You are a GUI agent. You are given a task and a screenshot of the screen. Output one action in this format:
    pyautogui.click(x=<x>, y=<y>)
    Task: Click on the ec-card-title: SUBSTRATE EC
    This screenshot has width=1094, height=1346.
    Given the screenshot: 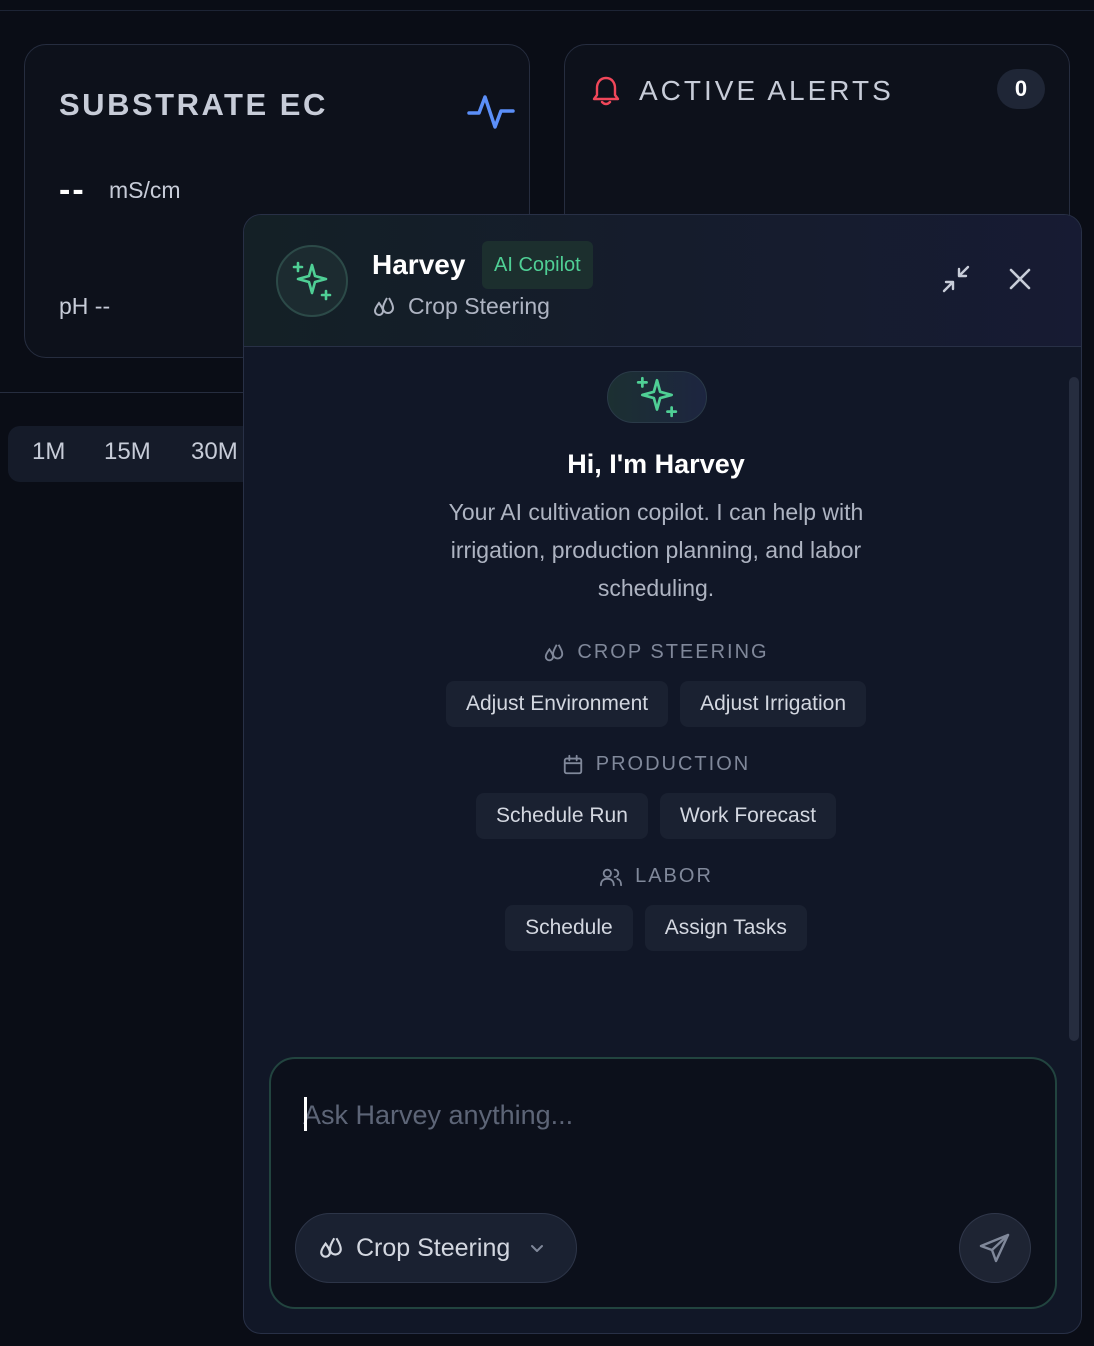 What is the action you would take?
    pyautogui.click(x=193, y=104)
    